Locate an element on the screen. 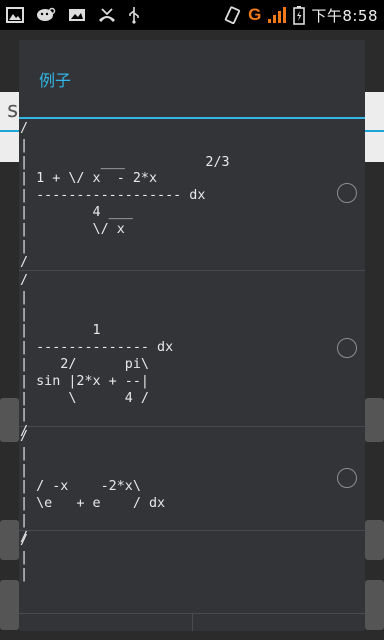 The width and height of the screenshot is (384, 640). battery-icon is located at coordinates (299, 15).